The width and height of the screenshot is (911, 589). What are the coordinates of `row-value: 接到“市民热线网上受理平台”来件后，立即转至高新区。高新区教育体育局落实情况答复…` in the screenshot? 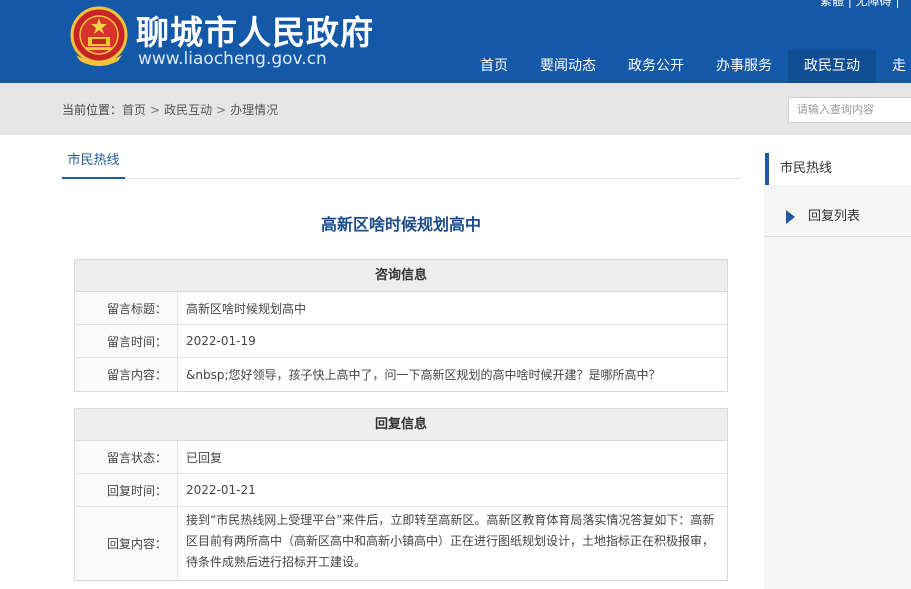 It's located at (450, 541).